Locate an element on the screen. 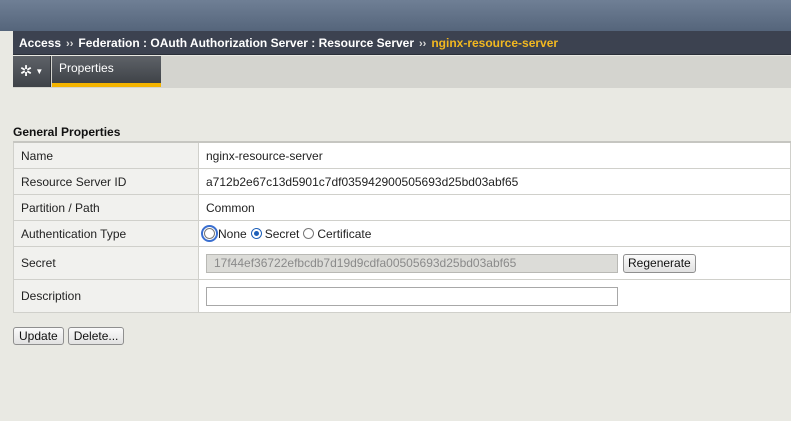 The height and width of the screenshot is (421, 791). description-field is located at coordinates (412, 296).